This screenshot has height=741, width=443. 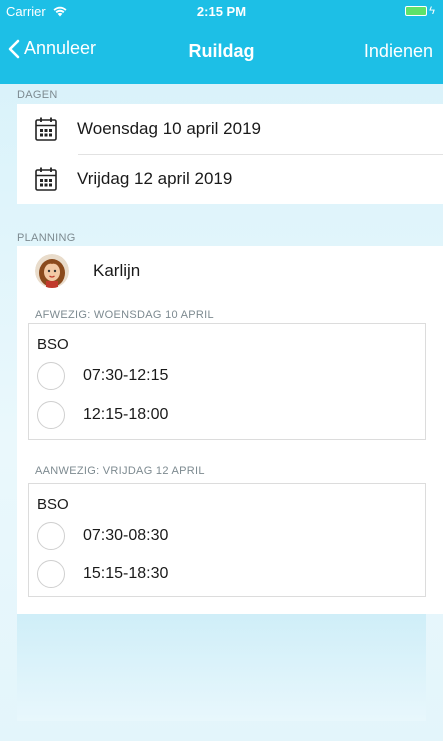 I want to click on charging-icon: ϟ, so click(x=432, y=11).